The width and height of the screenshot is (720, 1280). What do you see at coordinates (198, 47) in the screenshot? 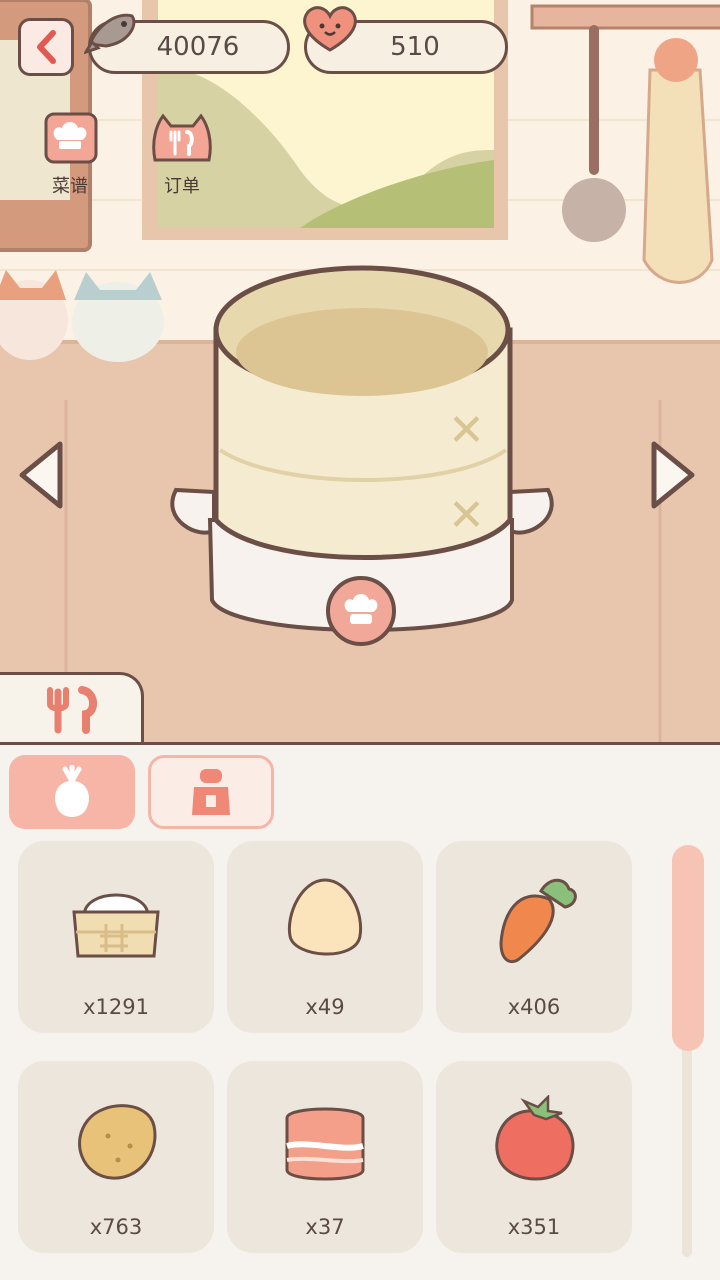
I see `fish-currency-value: 40076` at bounding box center [198, 47].